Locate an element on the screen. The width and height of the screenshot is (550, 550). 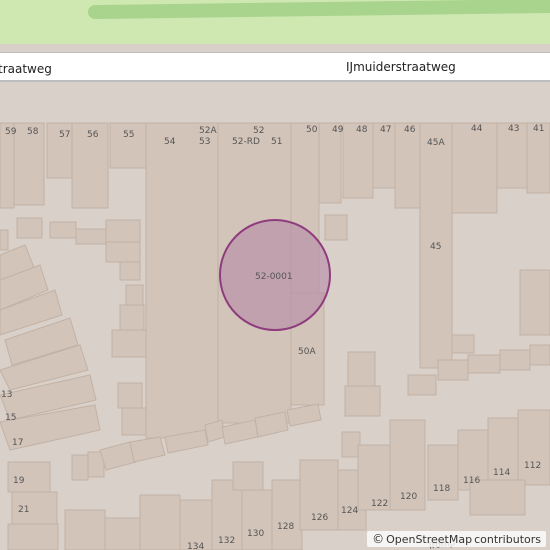
house-number: 17 is located at coordinates (17, 443).